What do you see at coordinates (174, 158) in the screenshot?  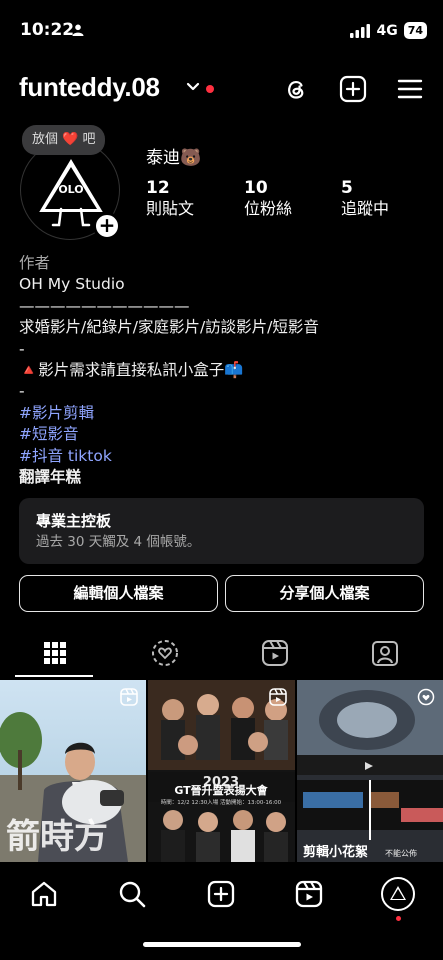 I see `display-name: 泰迪🐻` at bounding box center [174, 158].